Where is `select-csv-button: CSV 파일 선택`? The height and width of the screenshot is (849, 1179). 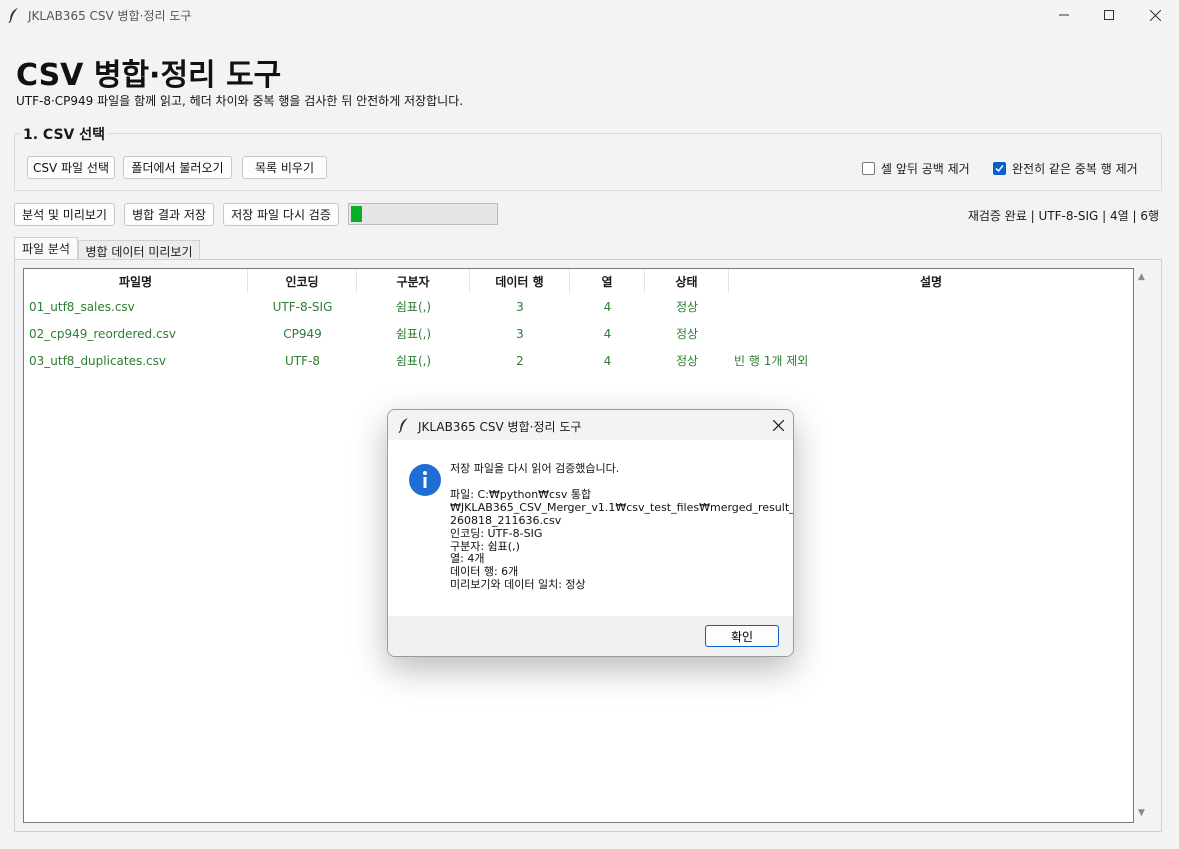
select-csv-button: CSV 파일 선택 is located at coordinates (71, 167).